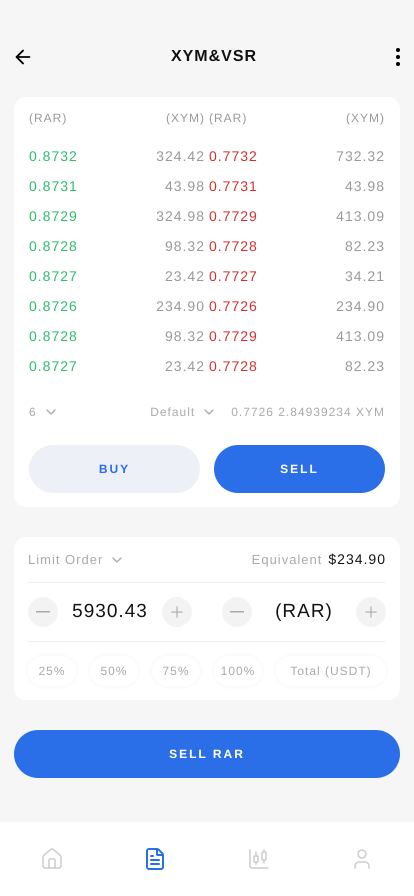 The width and height of the screenshot is (414, 896). I want to click on equivalent-value: $234.90, so click(357, 559).